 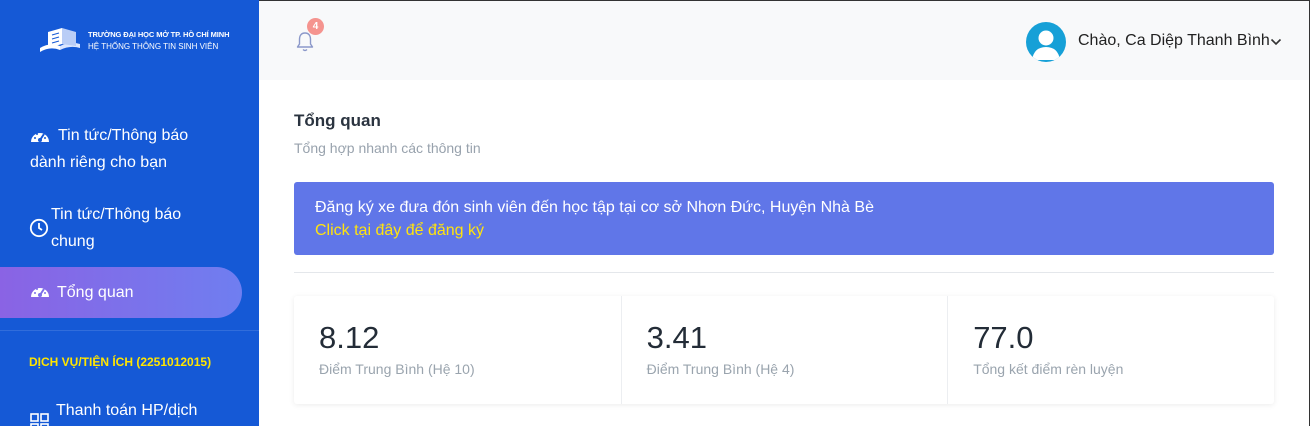 I want to click on stat-label: Tổng kết điểm rèn luyện, so click(x=1048, y=369).